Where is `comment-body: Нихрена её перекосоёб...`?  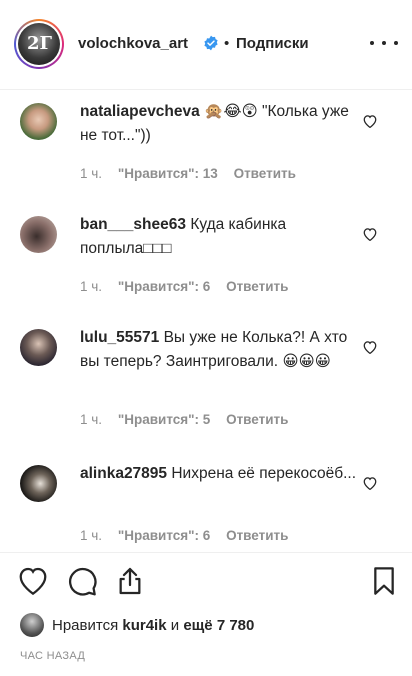
comment-body: Нихрена её перекосоёб... is located at coordinates (264, 473).